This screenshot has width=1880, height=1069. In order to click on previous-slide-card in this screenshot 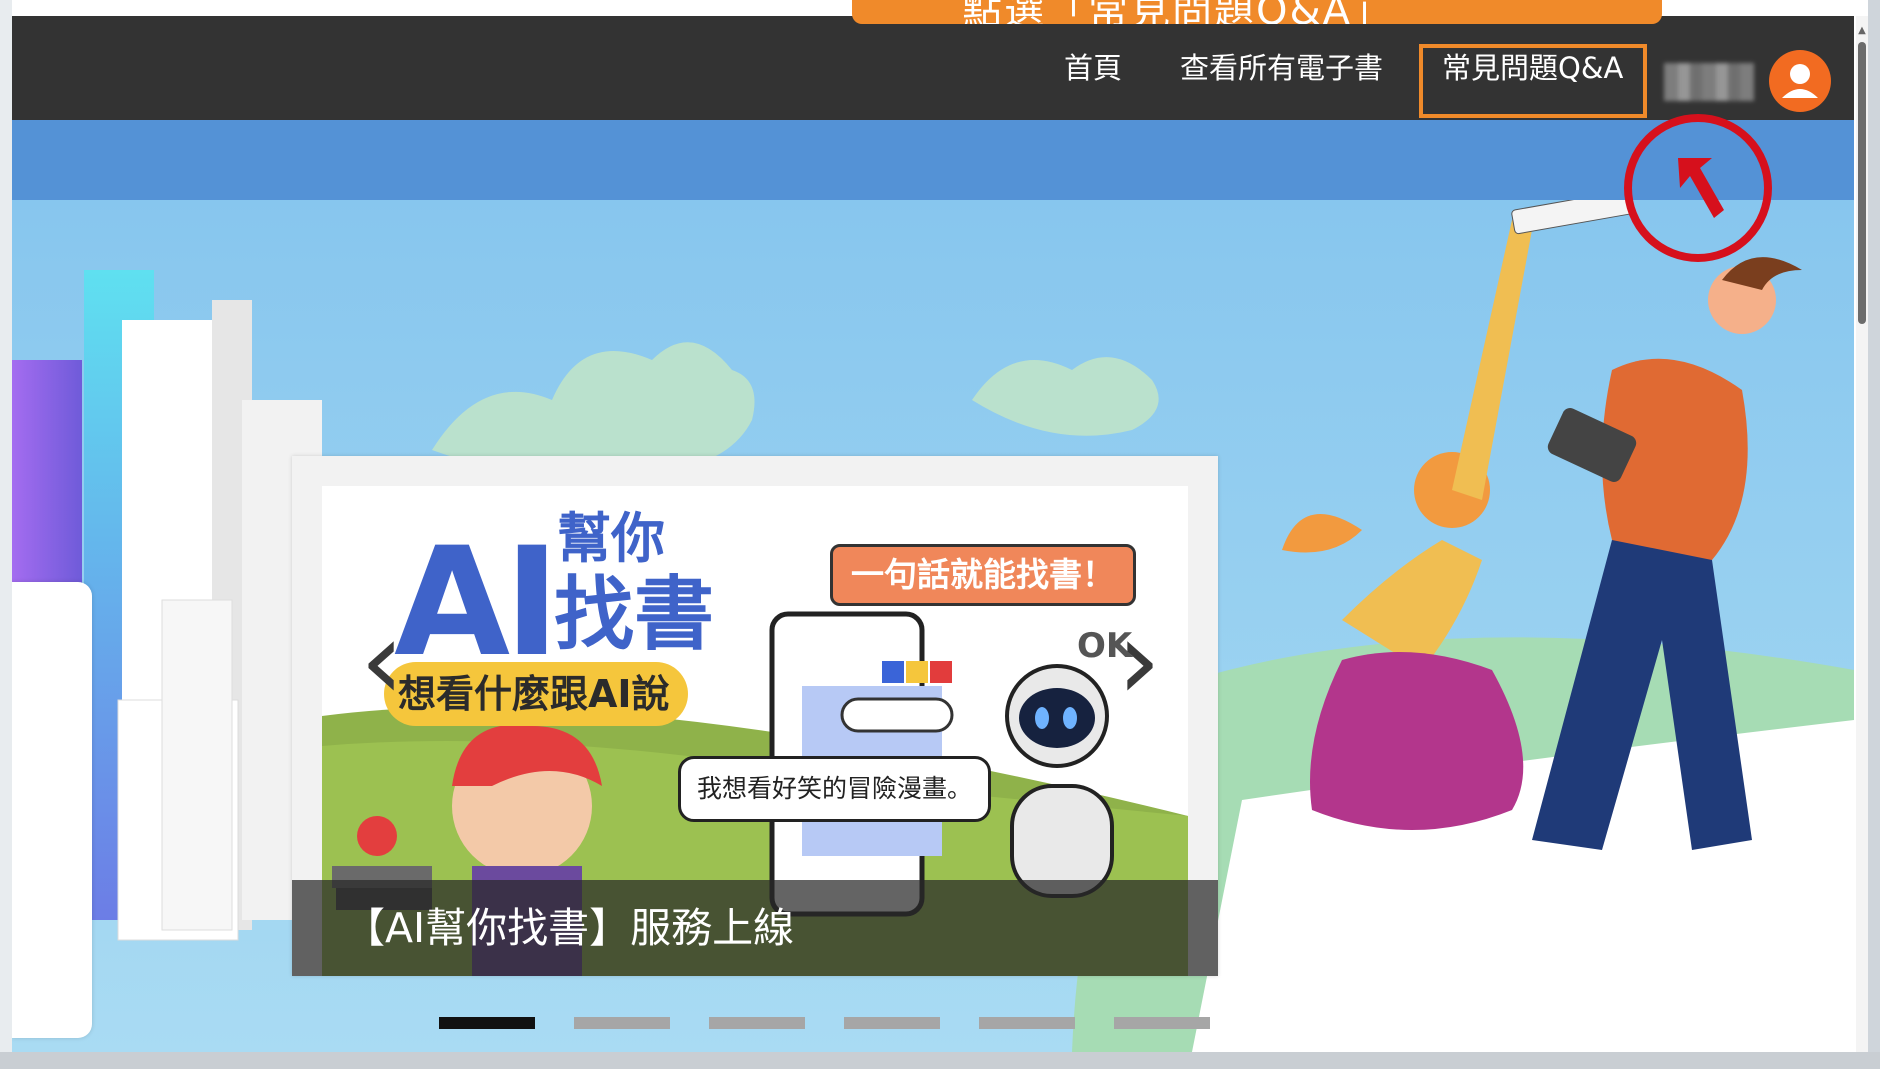, I will do `click(52, 810)`.